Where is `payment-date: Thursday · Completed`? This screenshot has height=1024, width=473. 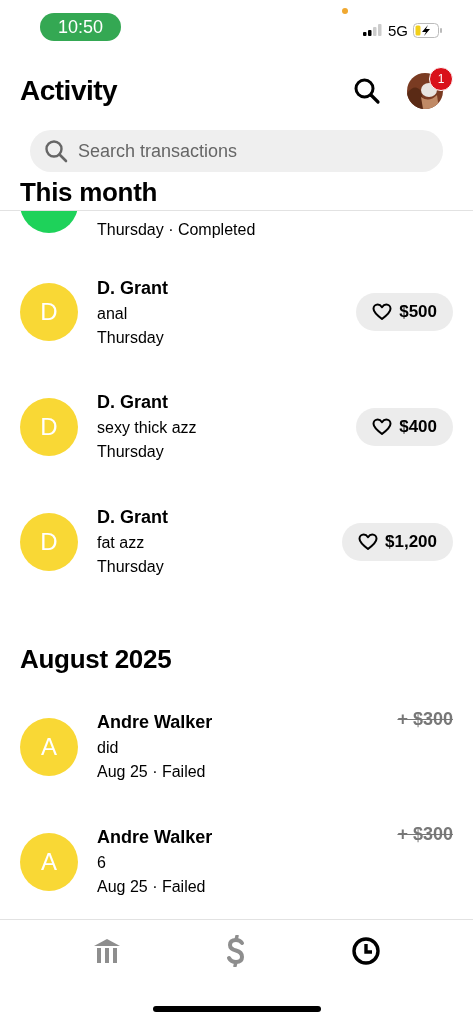
payment-date: Thursday · Completed is located at coordinates (176, 230).